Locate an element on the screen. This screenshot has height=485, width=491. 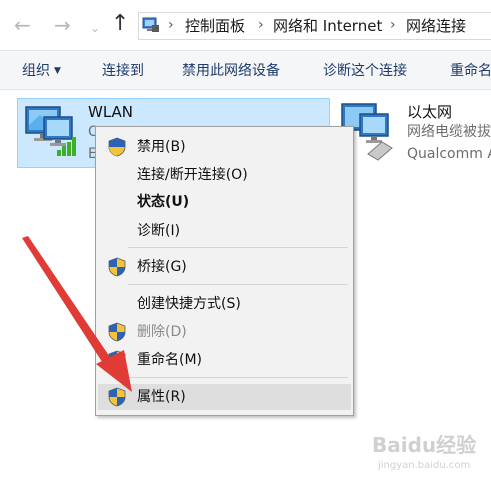
menu-item-label: 禁用(B) is located at coordinates (161, 147).